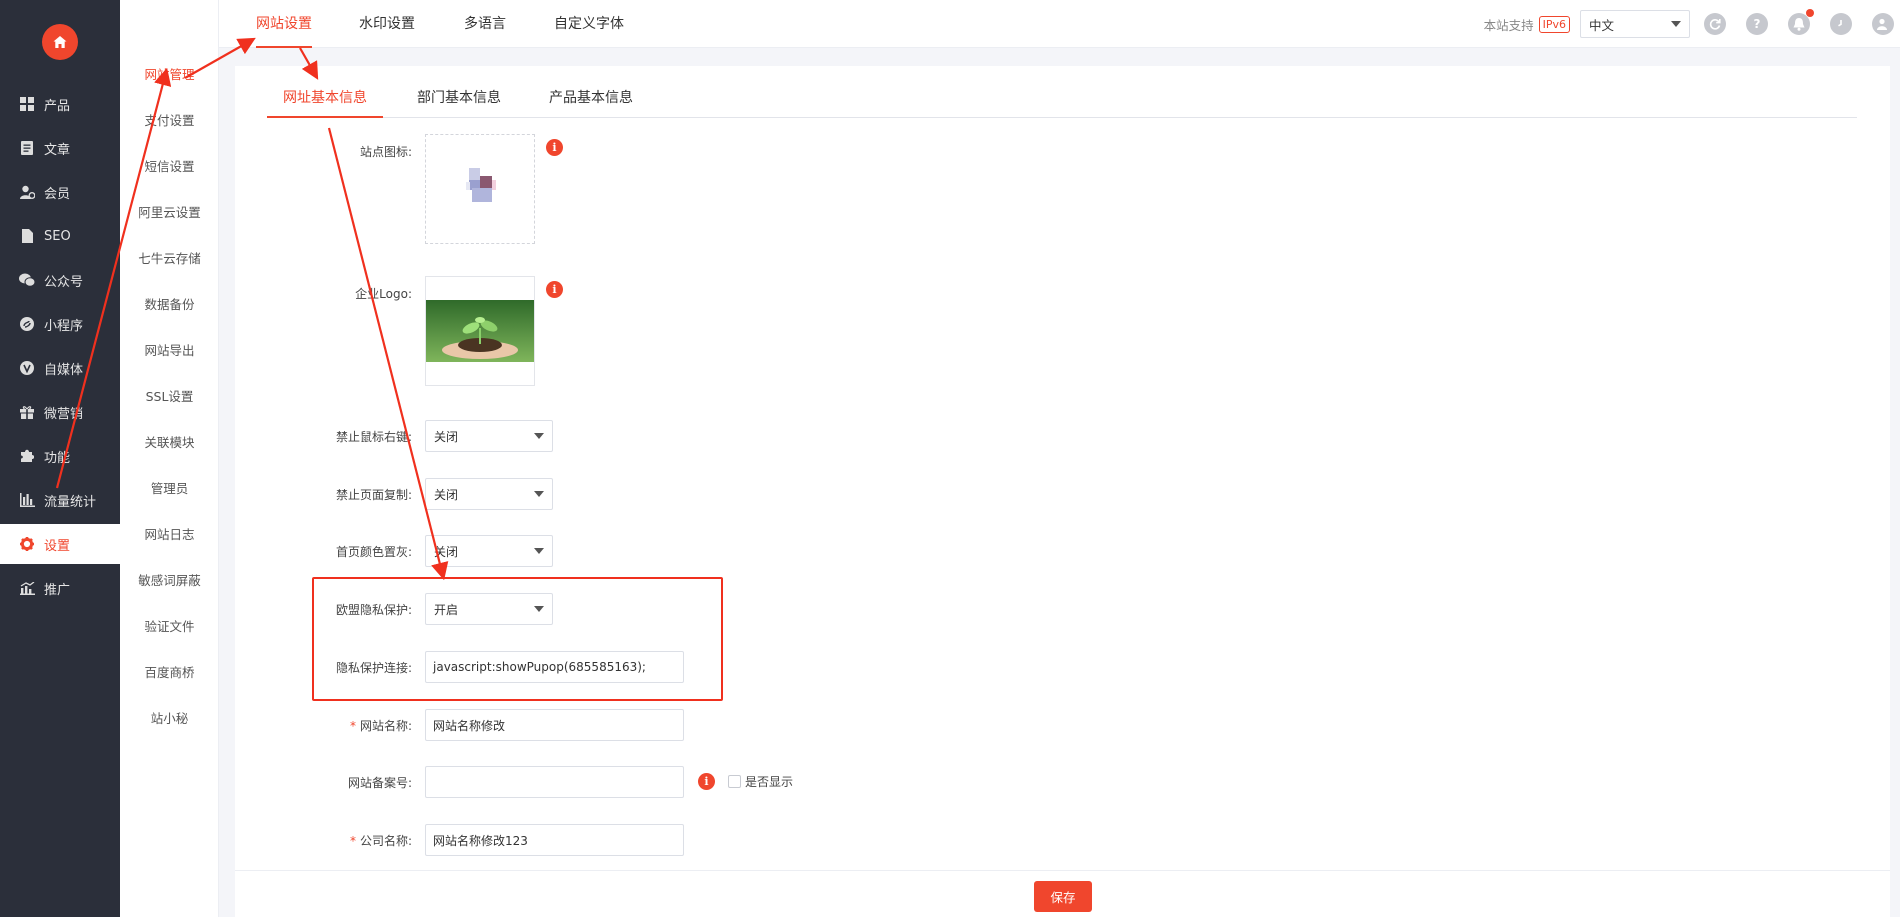 This screenshot has height=917, width=1900. I want to click on sidebar-item-articles: 文章, so click(60, 148).